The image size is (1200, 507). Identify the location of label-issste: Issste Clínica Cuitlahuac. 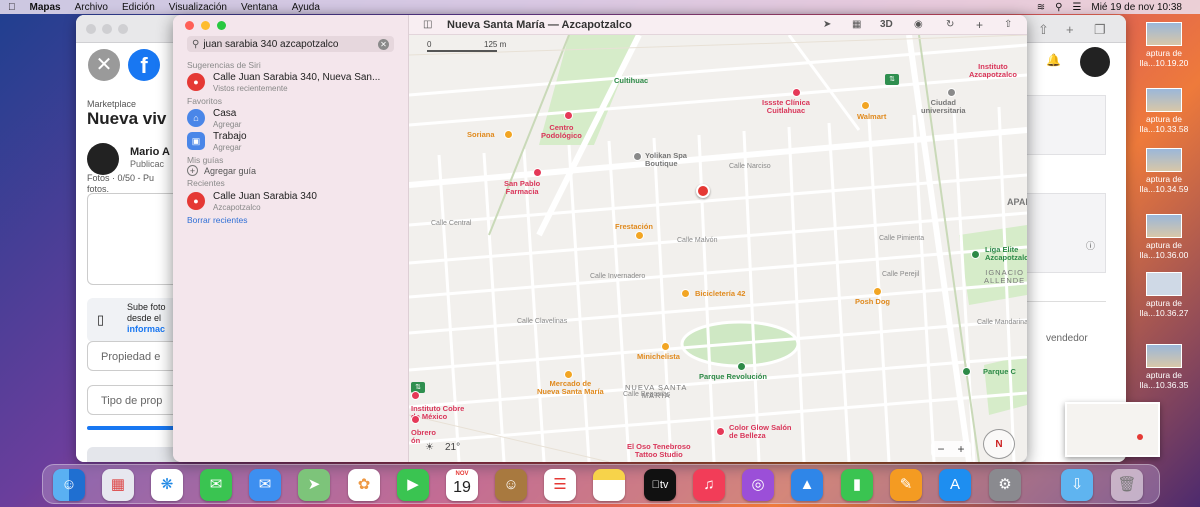
(786, 107).